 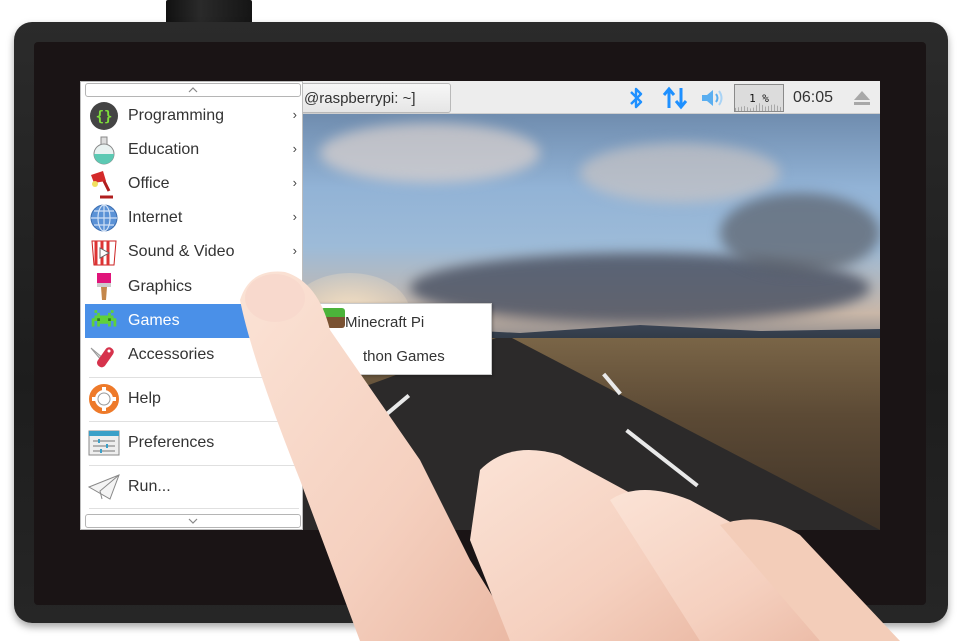 I want to click on menu-item-accessories: Accessories, so click(x=193, y=355).